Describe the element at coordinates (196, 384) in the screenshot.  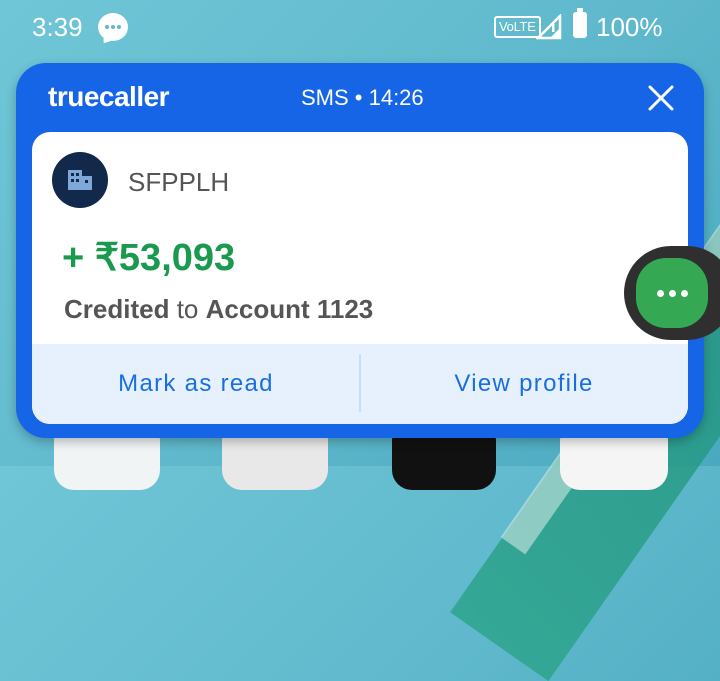
I see `mark-as-read-button: Mark as read` at that location.